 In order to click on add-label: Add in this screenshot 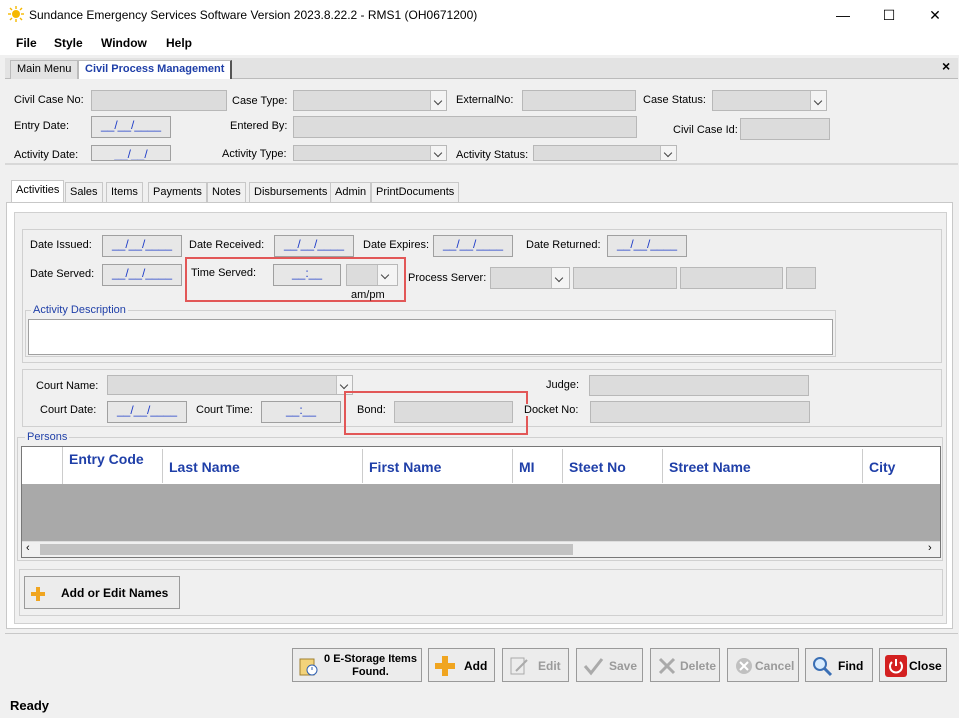, I will do `click(476, 666)`.